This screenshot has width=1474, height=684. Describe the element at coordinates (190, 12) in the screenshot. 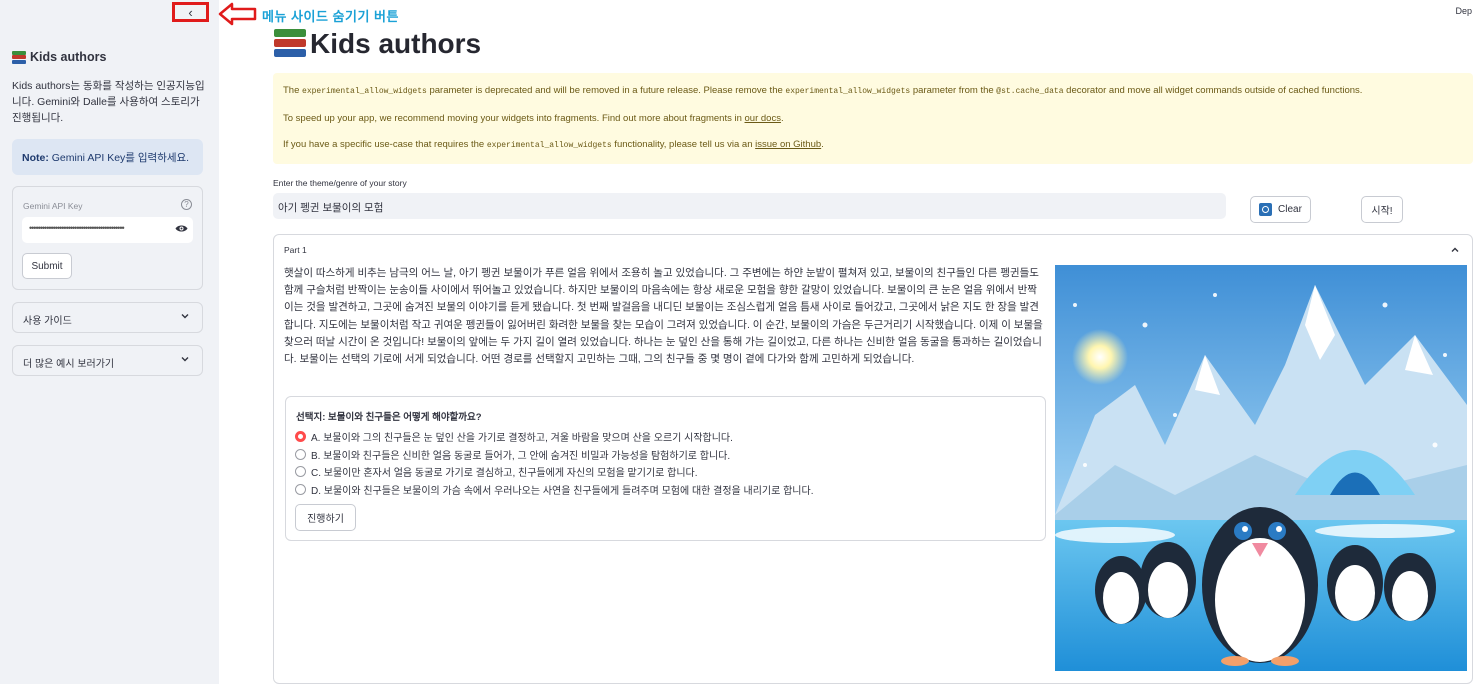

I see `collapse-sidebar-button: ‹` at that location.